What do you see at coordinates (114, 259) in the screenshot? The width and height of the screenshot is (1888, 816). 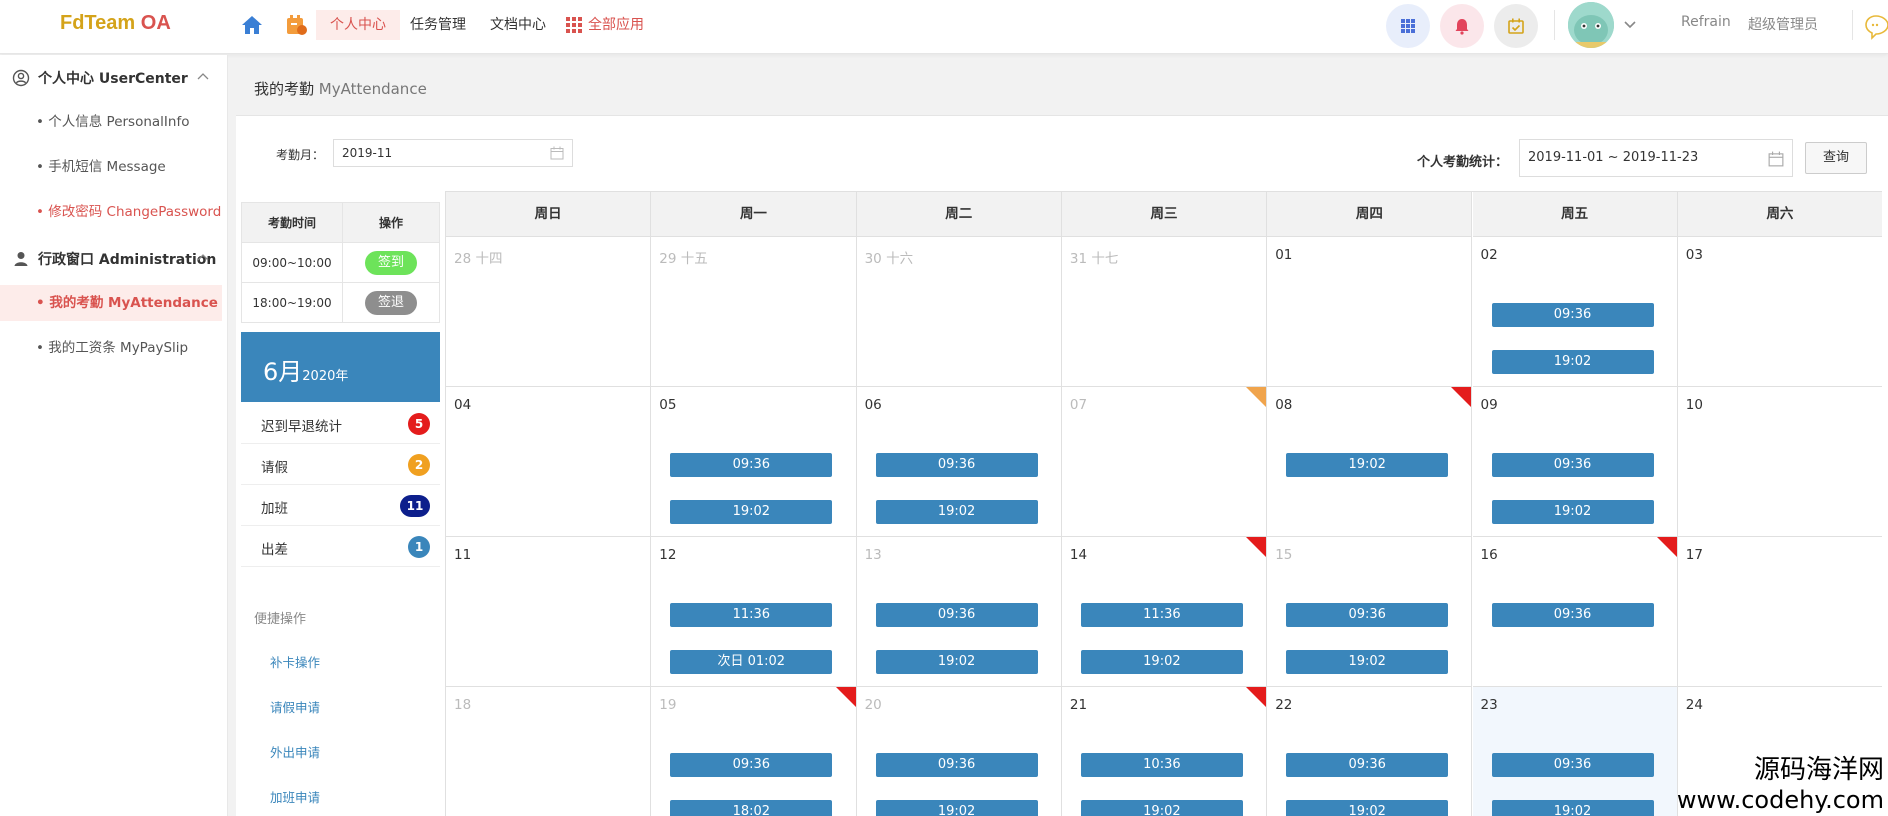 I see `sidebar-group-administration: 行政窗口 Administration` at bounding box center [114, 259].